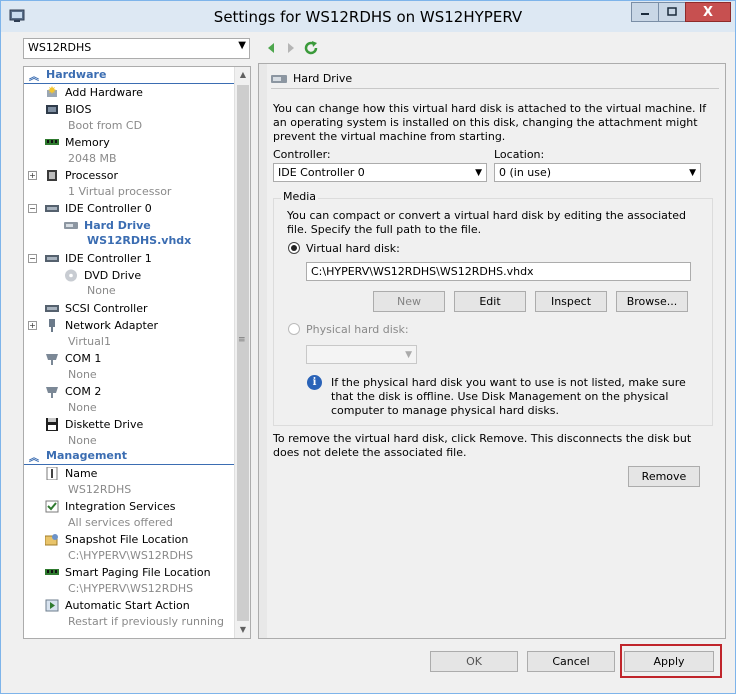 The image size is (736, 694). I want to click on tree-scrollbar: ▲ ≡ ▼, so click(242, 352).